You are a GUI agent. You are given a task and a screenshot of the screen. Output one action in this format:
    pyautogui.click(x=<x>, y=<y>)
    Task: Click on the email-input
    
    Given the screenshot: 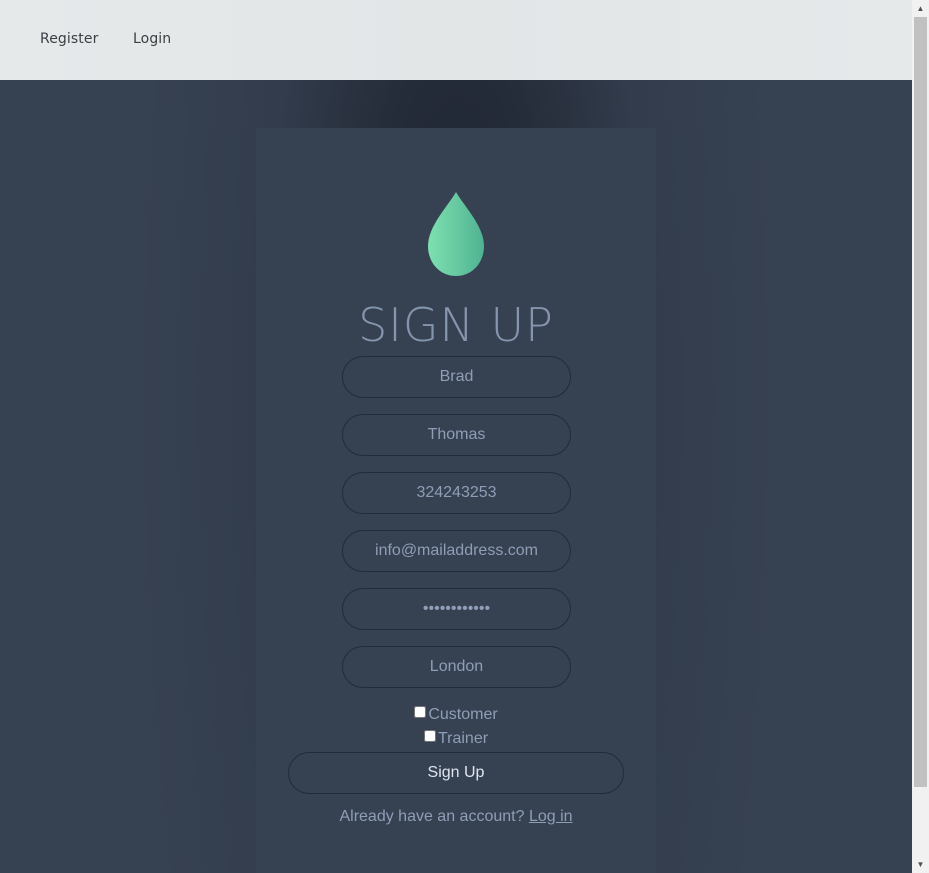 What is the action you would take?
    pyautogui.click(x=456, y=551)
    